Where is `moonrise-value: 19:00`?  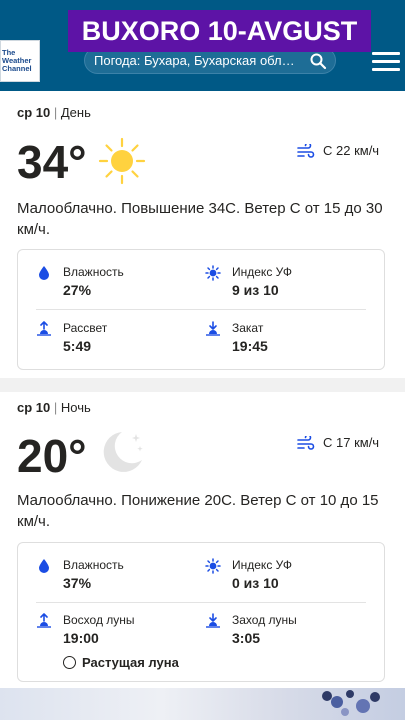
moonrise-value: 19:00 is located at coordinates (81, 638).